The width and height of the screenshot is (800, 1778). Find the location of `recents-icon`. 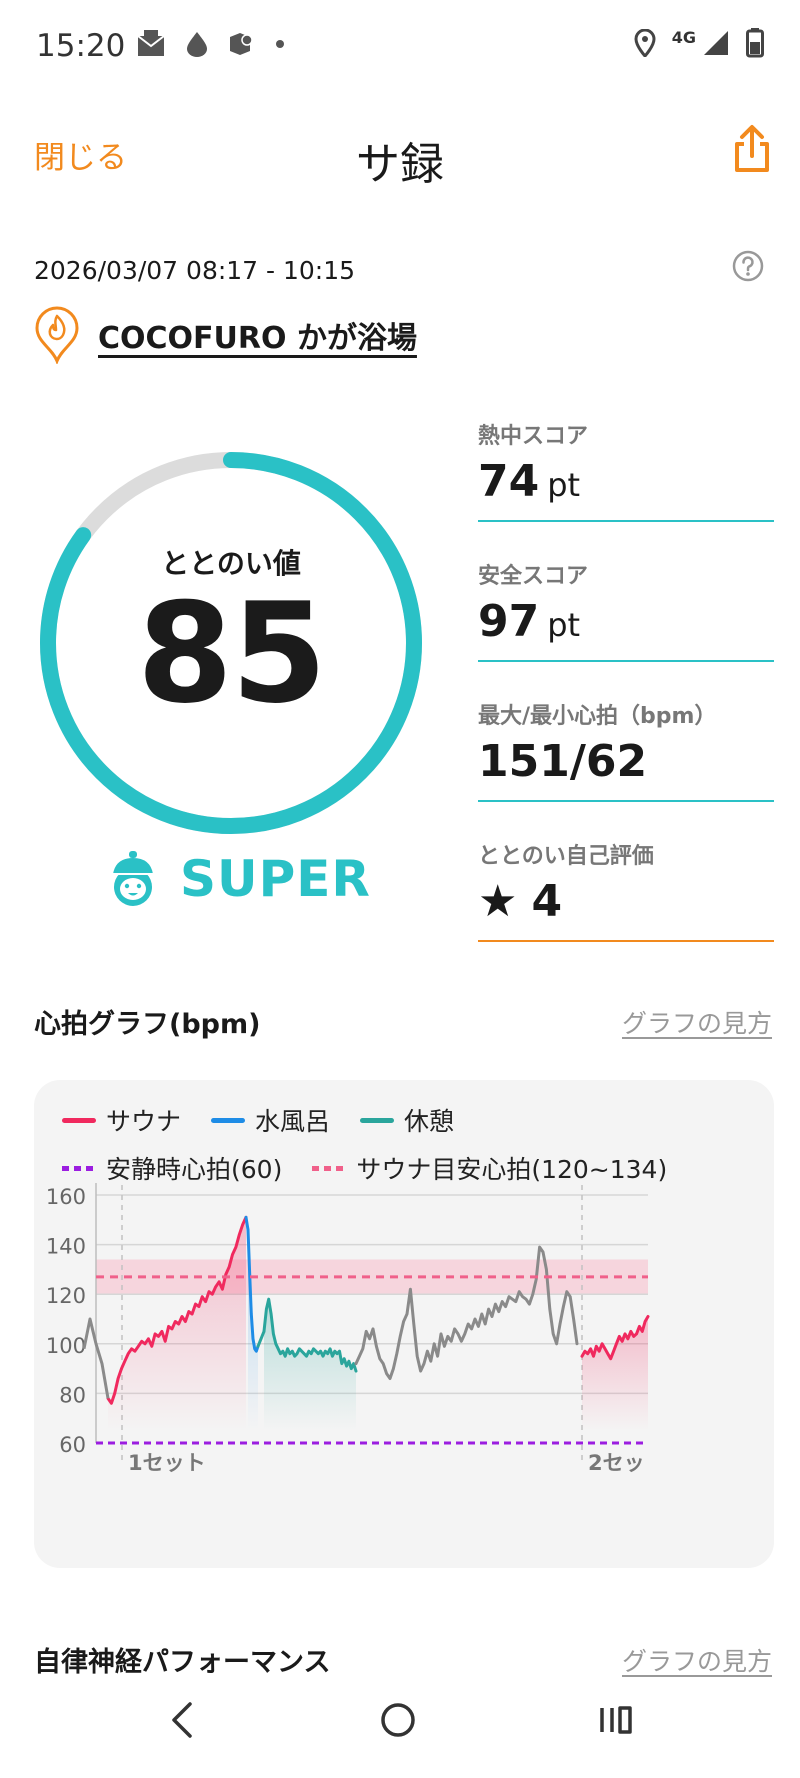

recents-icon is located at coordinates (616, 1720).